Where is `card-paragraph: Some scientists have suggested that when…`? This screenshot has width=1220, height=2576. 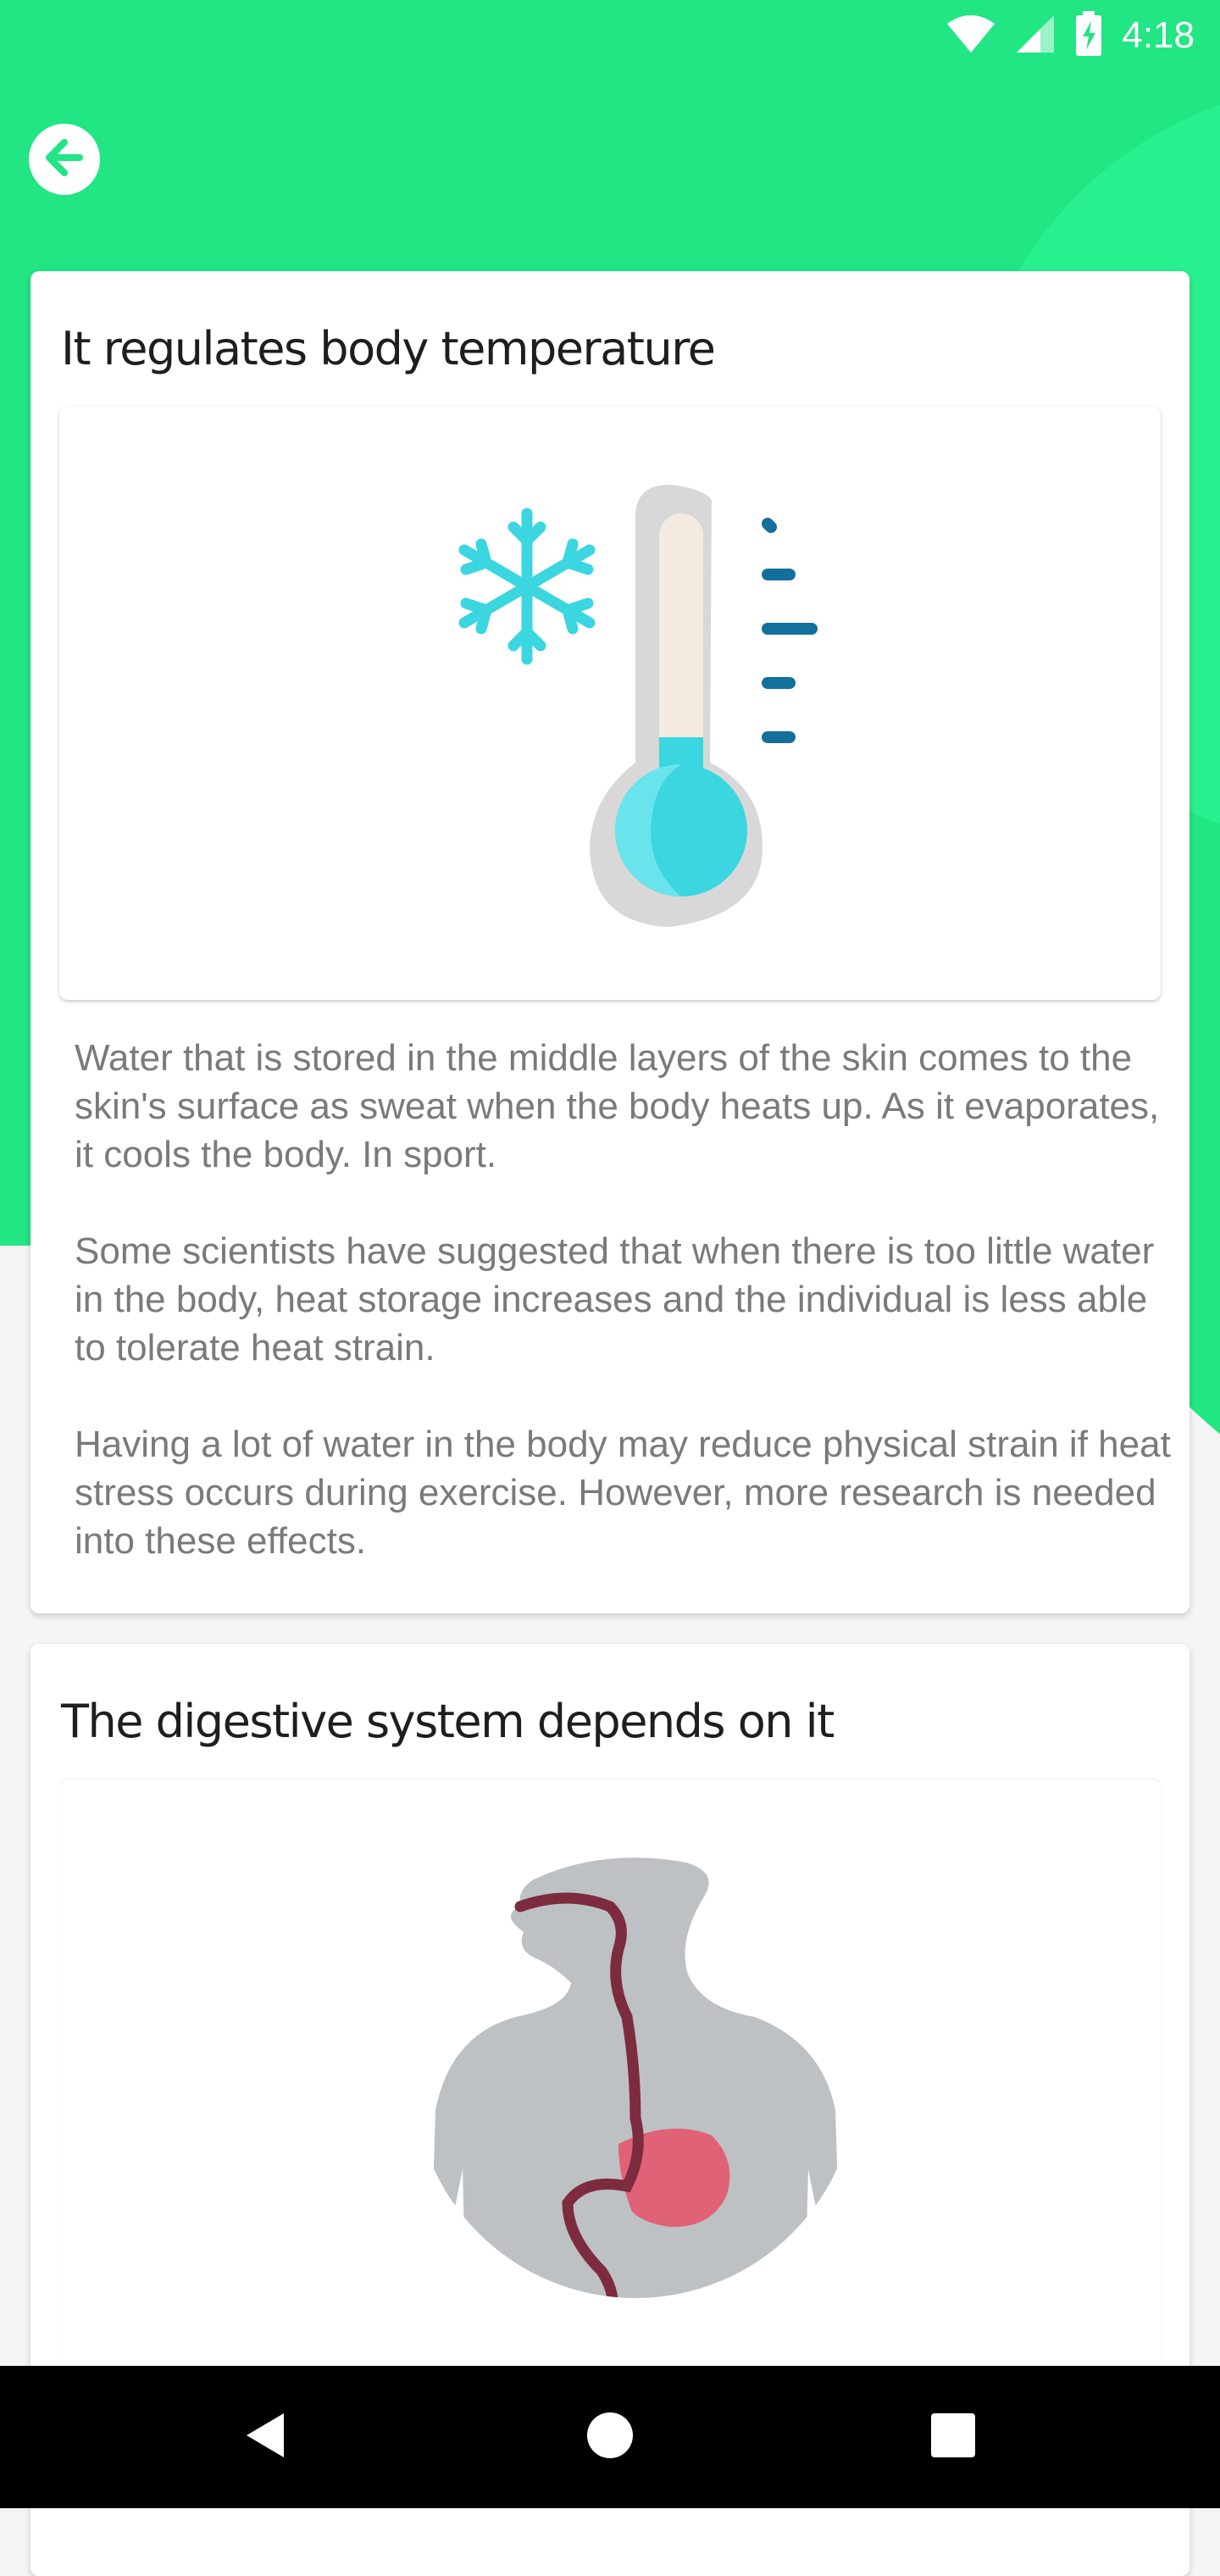
card-paragraph: Some scientists have suggested that when… is located at coordinates (615, 1299).